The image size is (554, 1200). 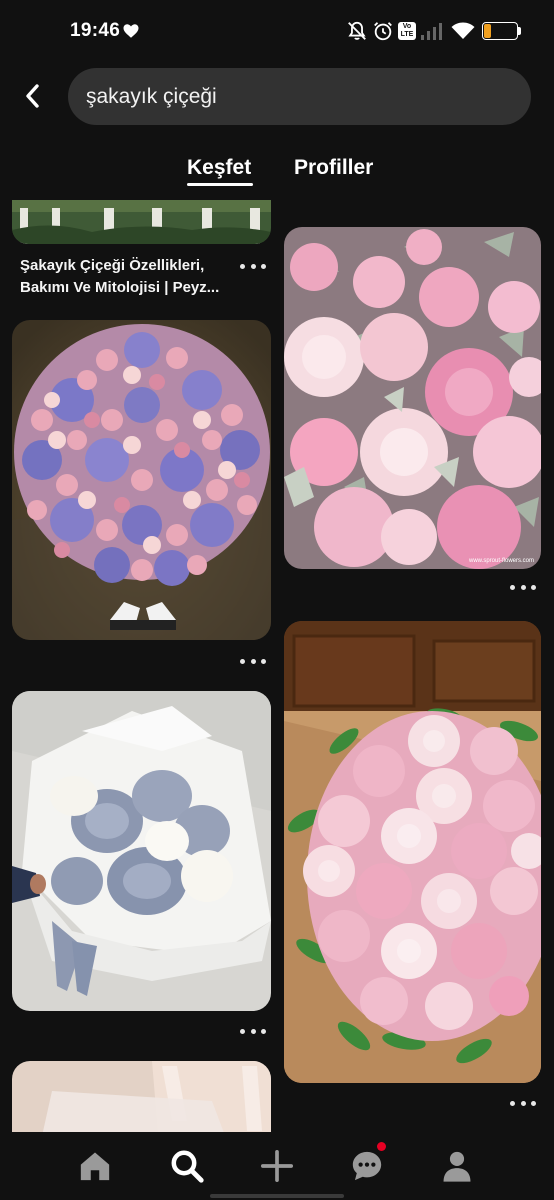 I want to click on nav-create, so click(x=277, y=1166).